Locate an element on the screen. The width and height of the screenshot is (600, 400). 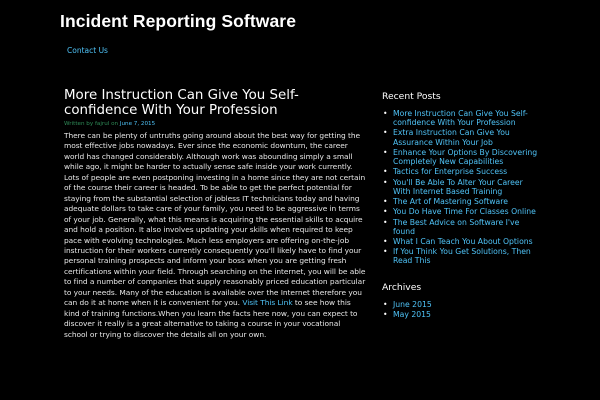
recent-post-item: • Tactics for Enterprise Success is located at coordinates (462, 171).